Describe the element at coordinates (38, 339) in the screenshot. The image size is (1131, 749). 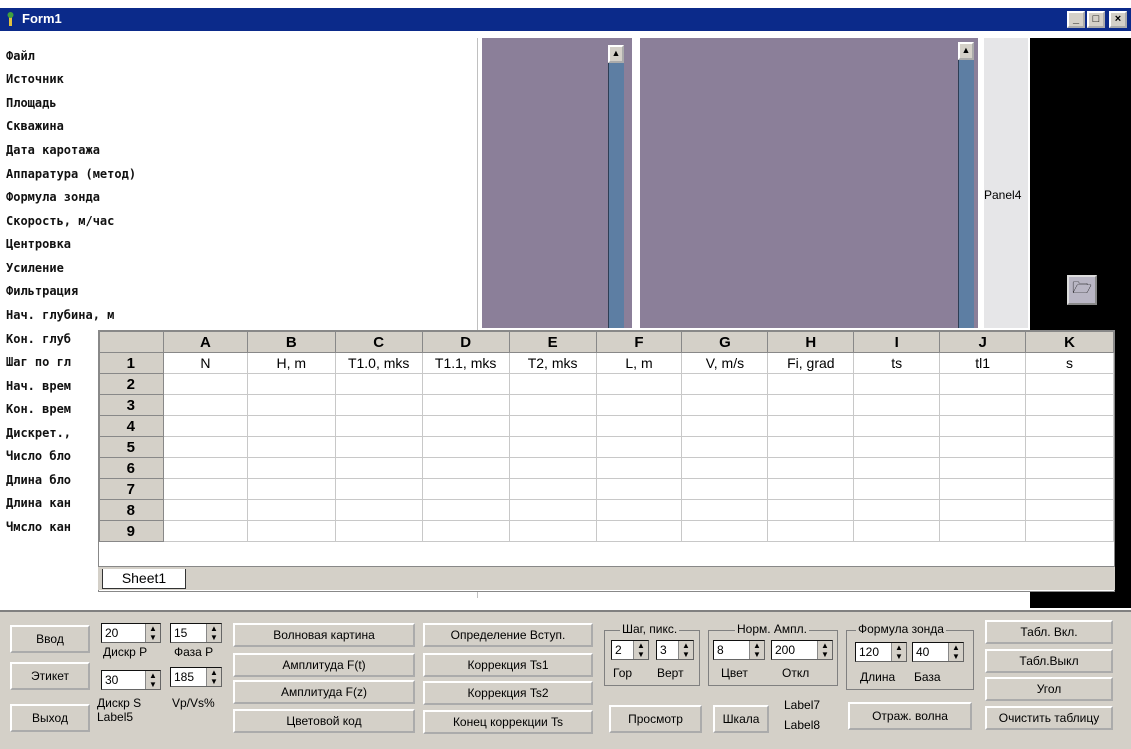
I see `info-item: Кон. глуб` at that location.